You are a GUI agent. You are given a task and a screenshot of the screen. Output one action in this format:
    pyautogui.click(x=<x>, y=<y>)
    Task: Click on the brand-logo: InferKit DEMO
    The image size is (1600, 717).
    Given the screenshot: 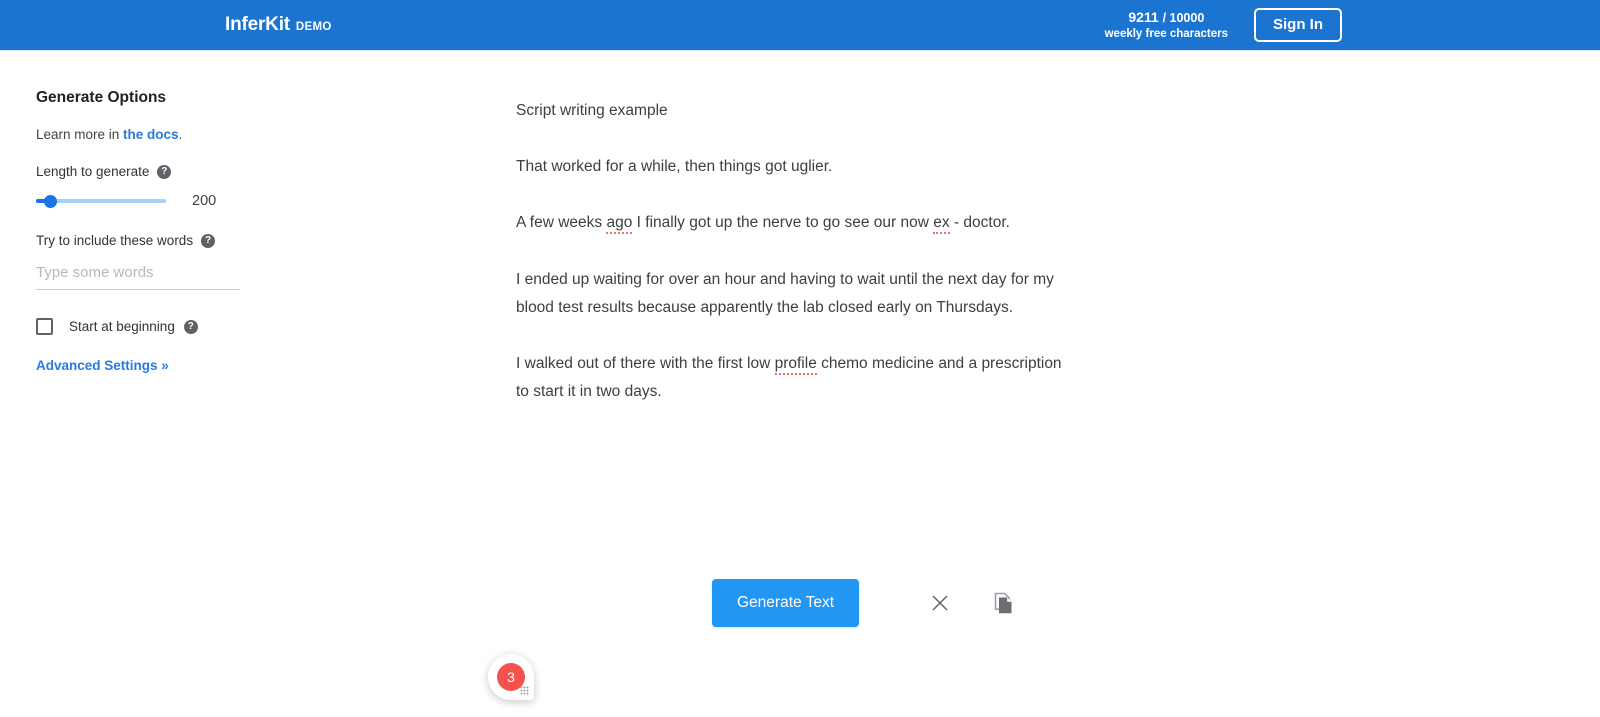 What is the action you would take?
    pyautogui.click(x=278, y=25)
    